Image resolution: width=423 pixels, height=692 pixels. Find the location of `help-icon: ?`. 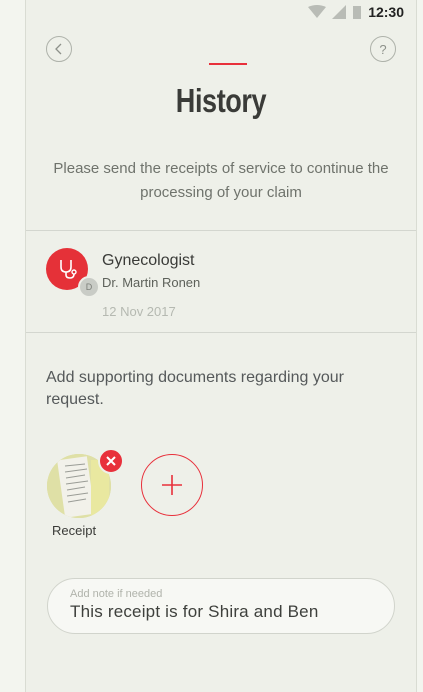

help-icon: ? is located at coordinates (383, 49).